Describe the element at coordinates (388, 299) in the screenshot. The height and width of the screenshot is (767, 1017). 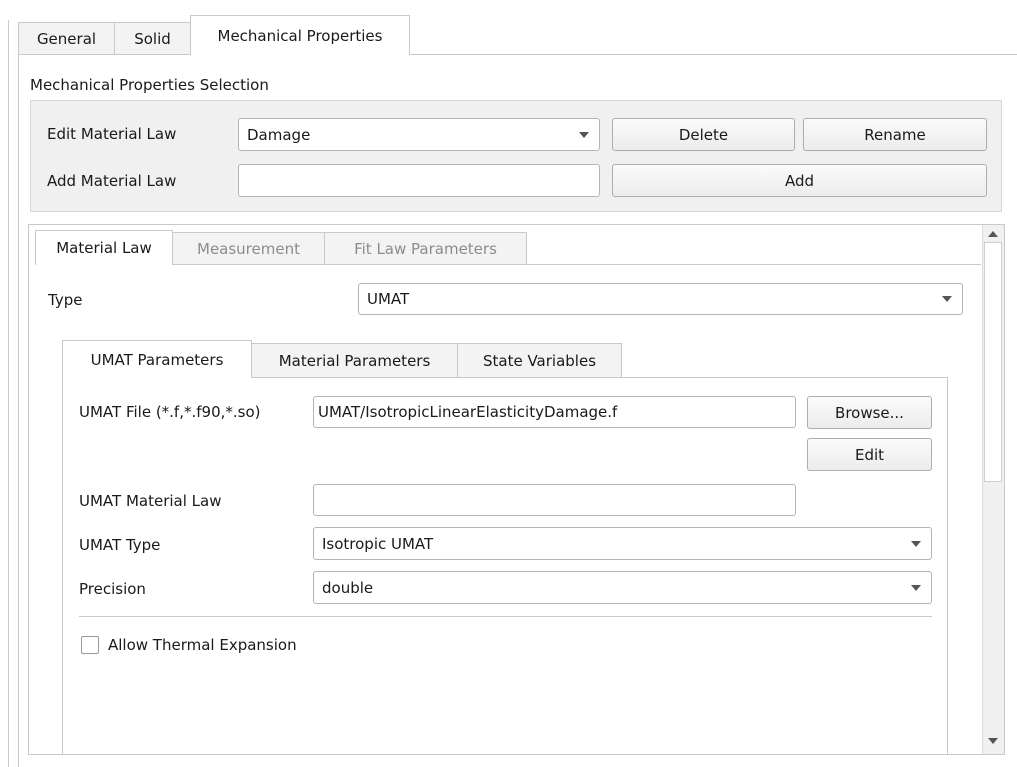
I see `type-value: UMAT` at that location.